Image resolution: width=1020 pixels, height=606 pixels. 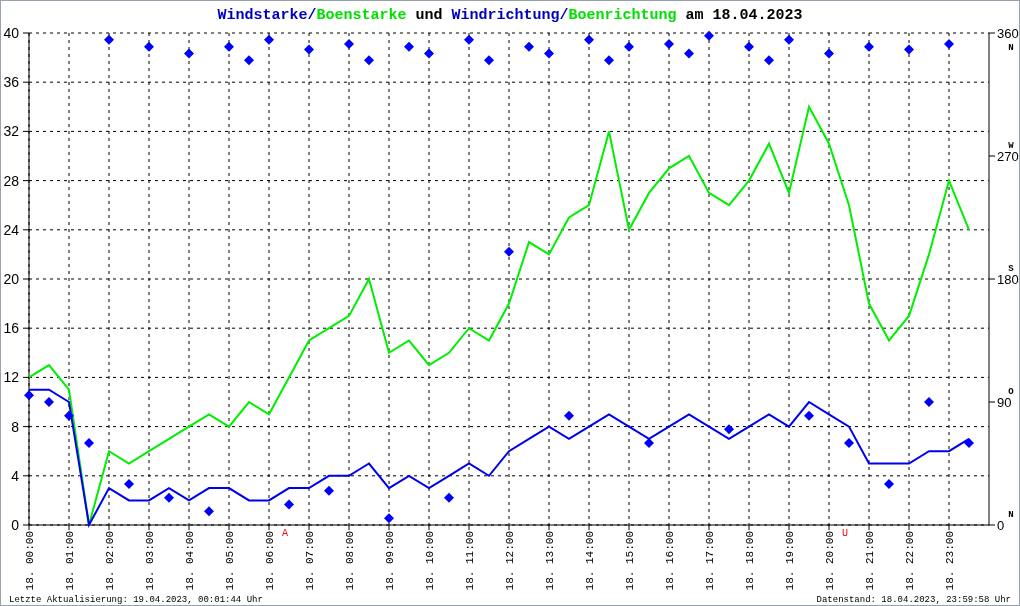 I want to click on x-tick-label: 18. 20:00, so click(x=830, y=561).